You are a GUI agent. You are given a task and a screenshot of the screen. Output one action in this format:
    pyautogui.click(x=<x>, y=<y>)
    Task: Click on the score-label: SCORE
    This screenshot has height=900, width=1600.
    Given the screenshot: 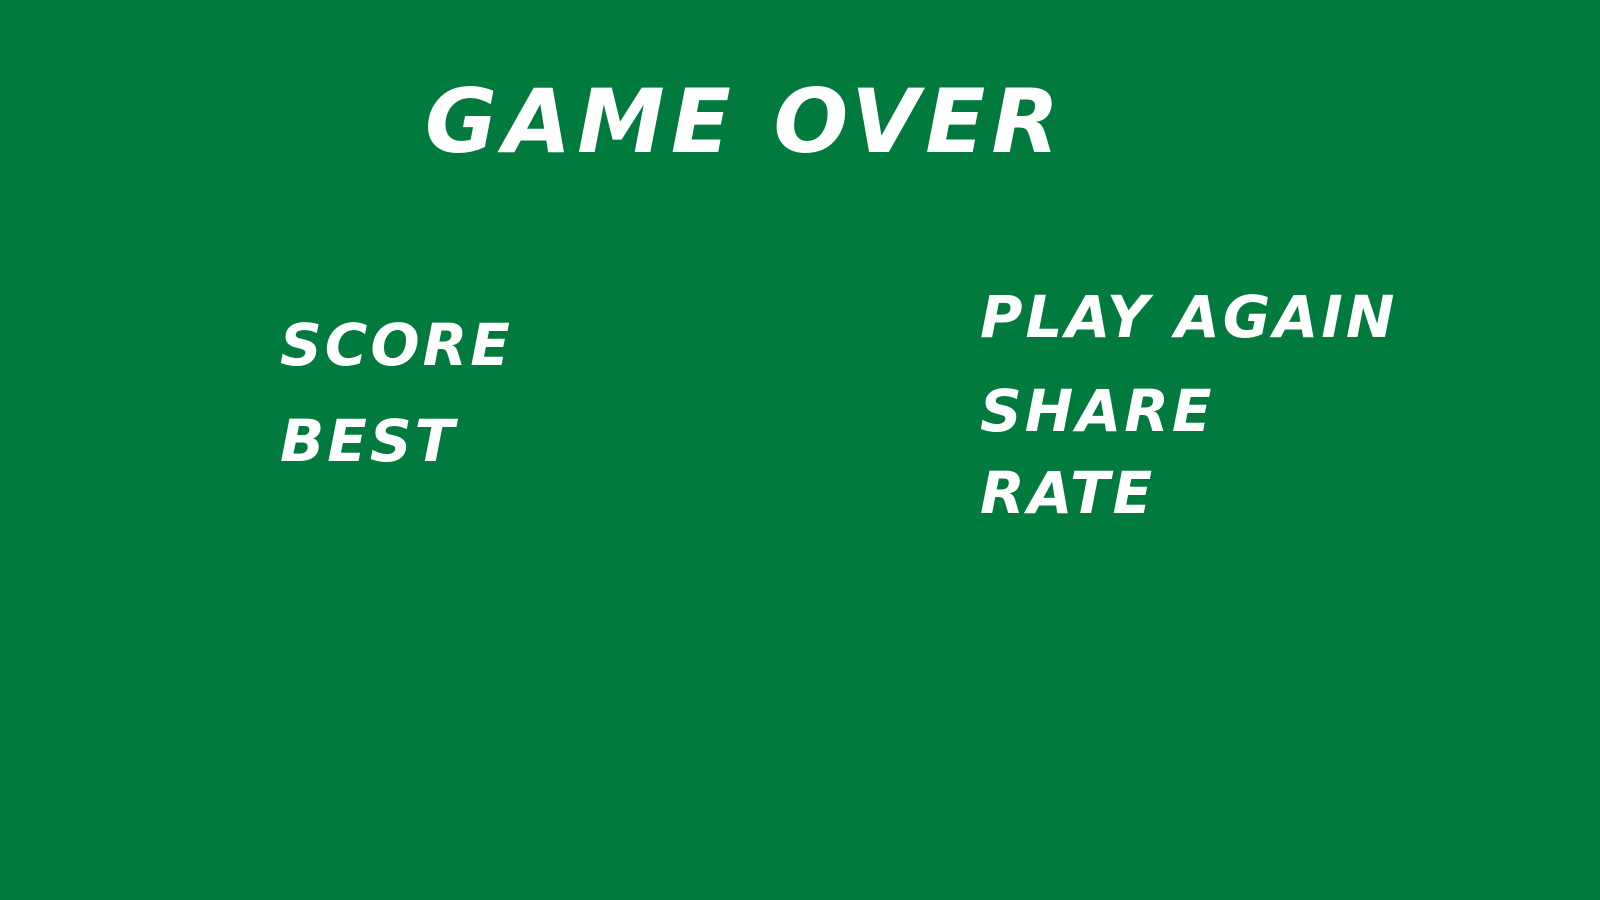 What is the action you would take?
    pyautogui.click(x=396, y=345)
    